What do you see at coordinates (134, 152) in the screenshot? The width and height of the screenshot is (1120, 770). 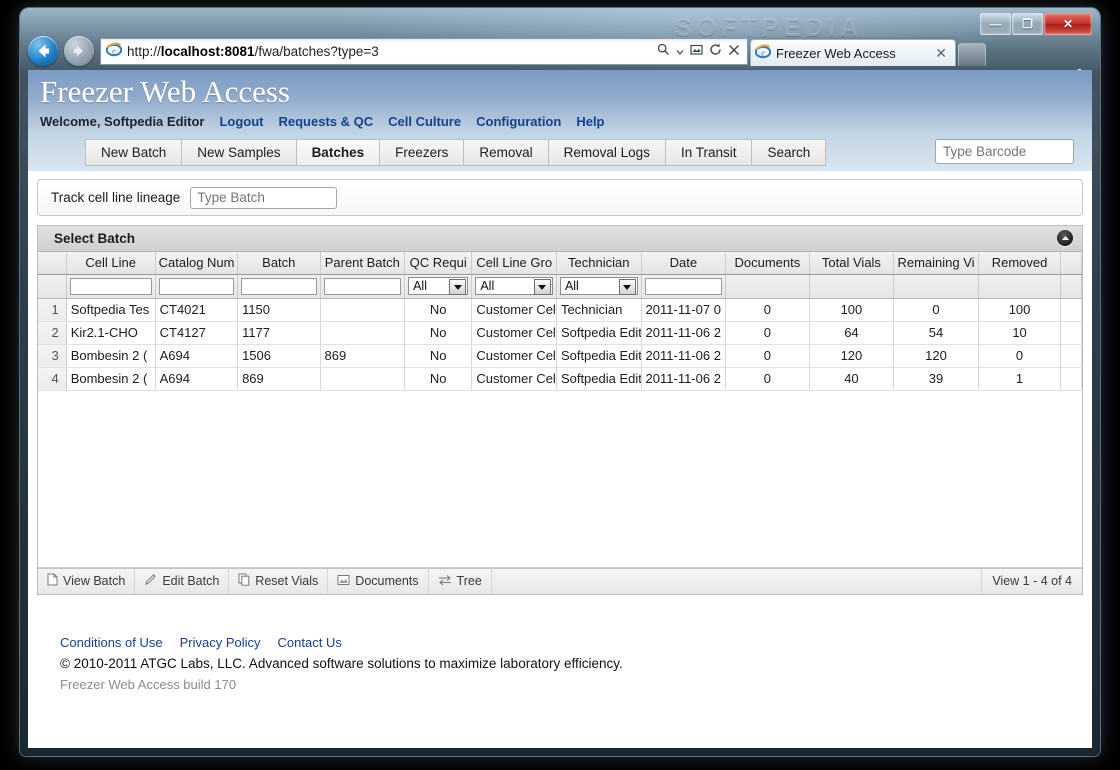 I see `tab-new-batch: New Batch` at bounding box center [134, 152].